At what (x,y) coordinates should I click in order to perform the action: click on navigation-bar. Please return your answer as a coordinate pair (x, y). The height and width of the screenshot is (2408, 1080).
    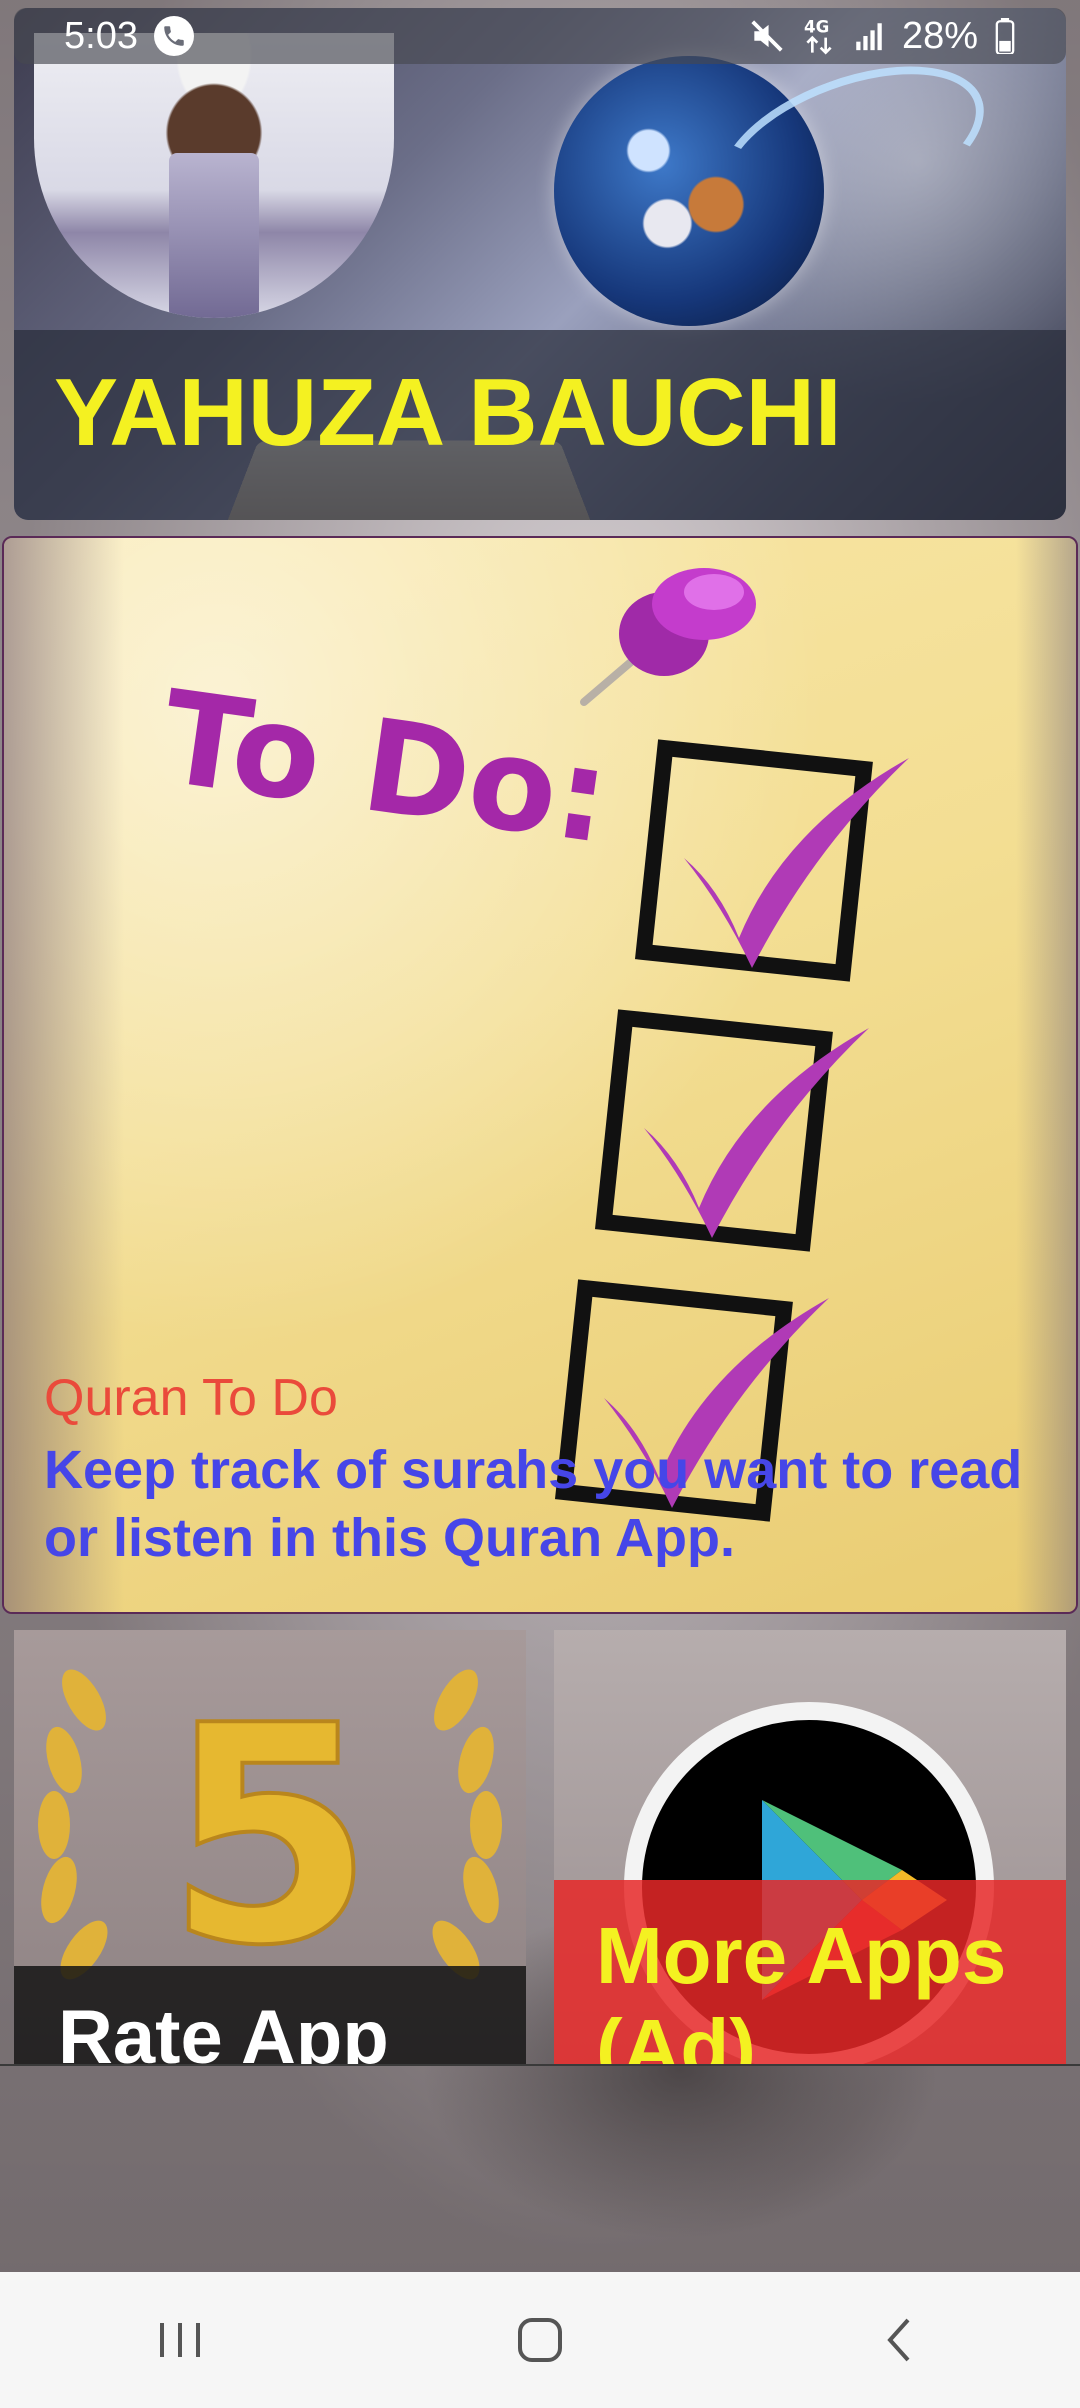
    Looking at the image, I should click on (540, 2340).